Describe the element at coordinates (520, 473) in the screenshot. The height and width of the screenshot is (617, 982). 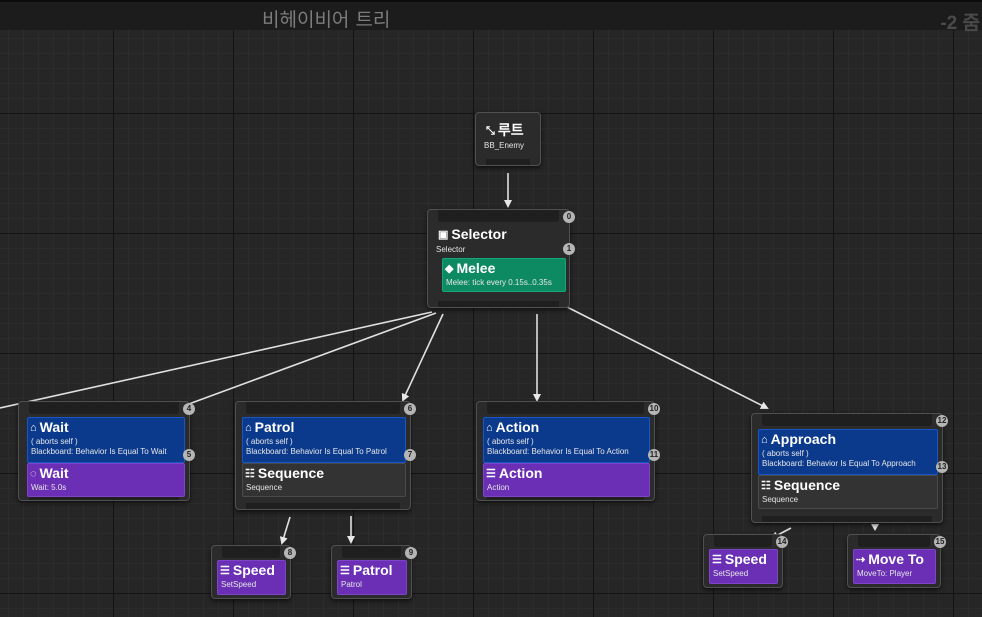
I see `action-task-title: Action` at that location.